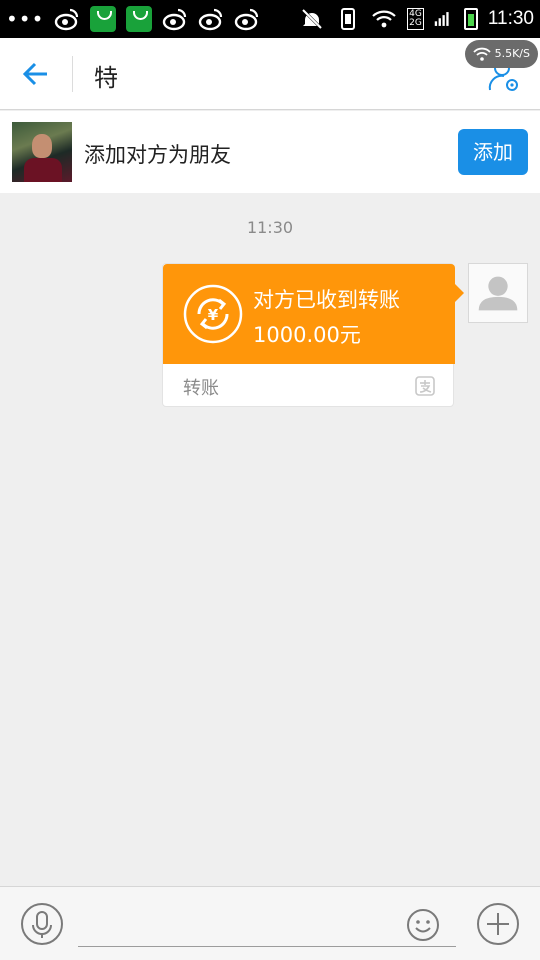  I want to click on network-speed-badge: 5.5K/S, so click(501, 54).